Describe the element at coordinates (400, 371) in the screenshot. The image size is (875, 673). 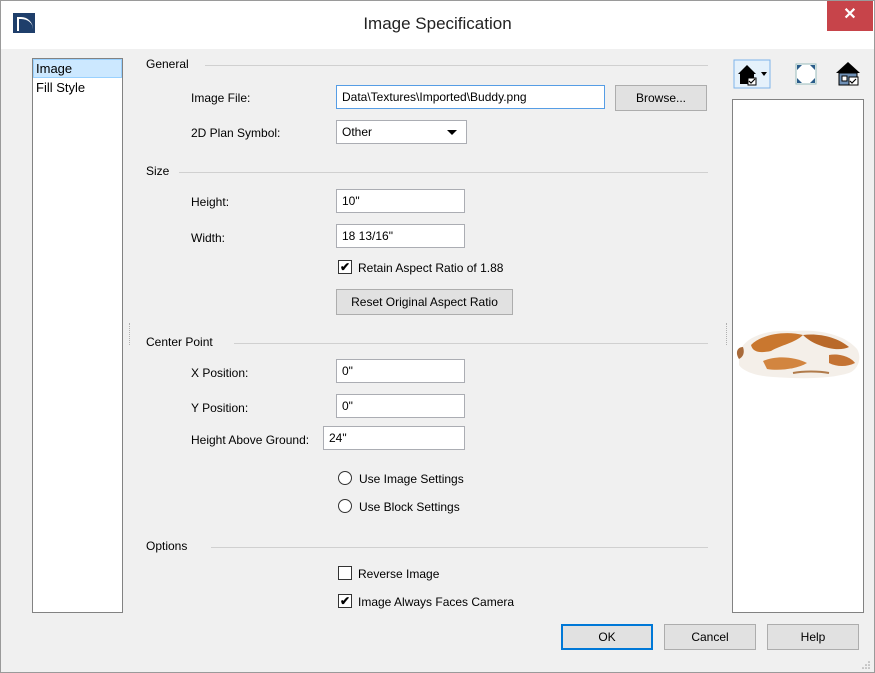
I see `x-position-field: 0"` at that location.